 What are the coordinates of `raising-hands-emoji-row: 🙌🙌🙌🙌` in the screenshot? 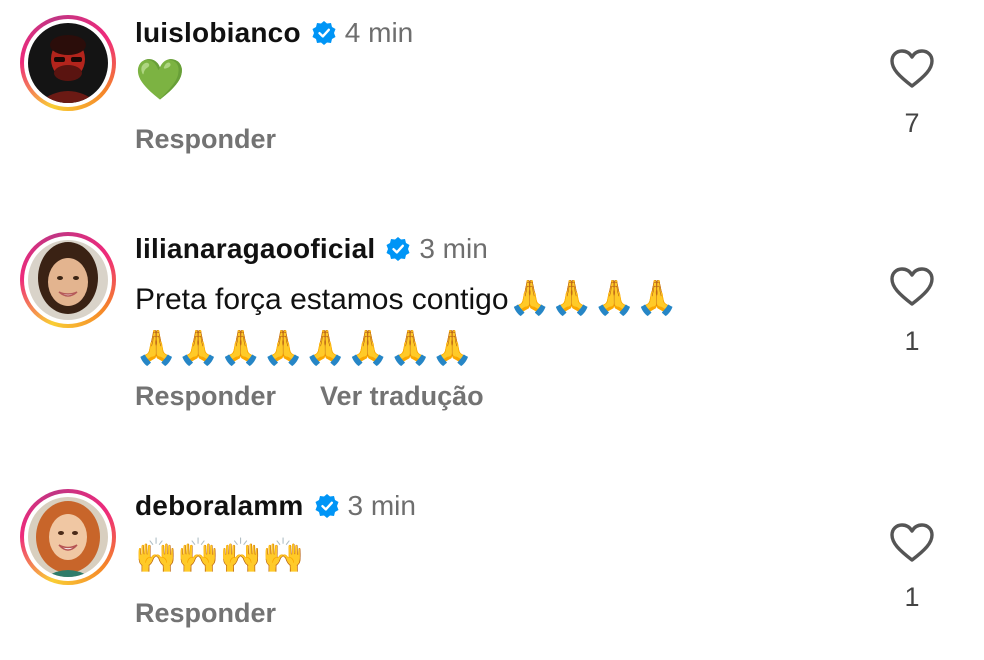 It's located at (220, 556).